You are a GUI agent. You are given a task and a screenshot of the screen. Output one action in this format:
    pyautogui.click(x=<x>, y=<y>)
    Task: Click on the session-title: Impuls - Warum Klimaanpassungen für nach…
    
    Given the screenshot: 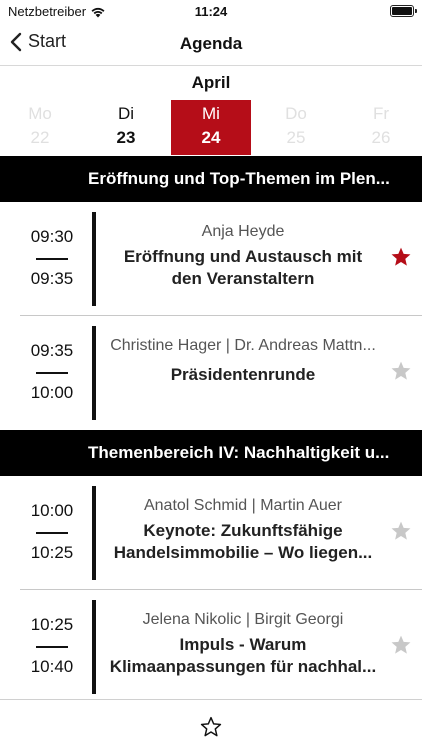 What is the action you would take?
    pyautogui.click(x=243, y=656)
    